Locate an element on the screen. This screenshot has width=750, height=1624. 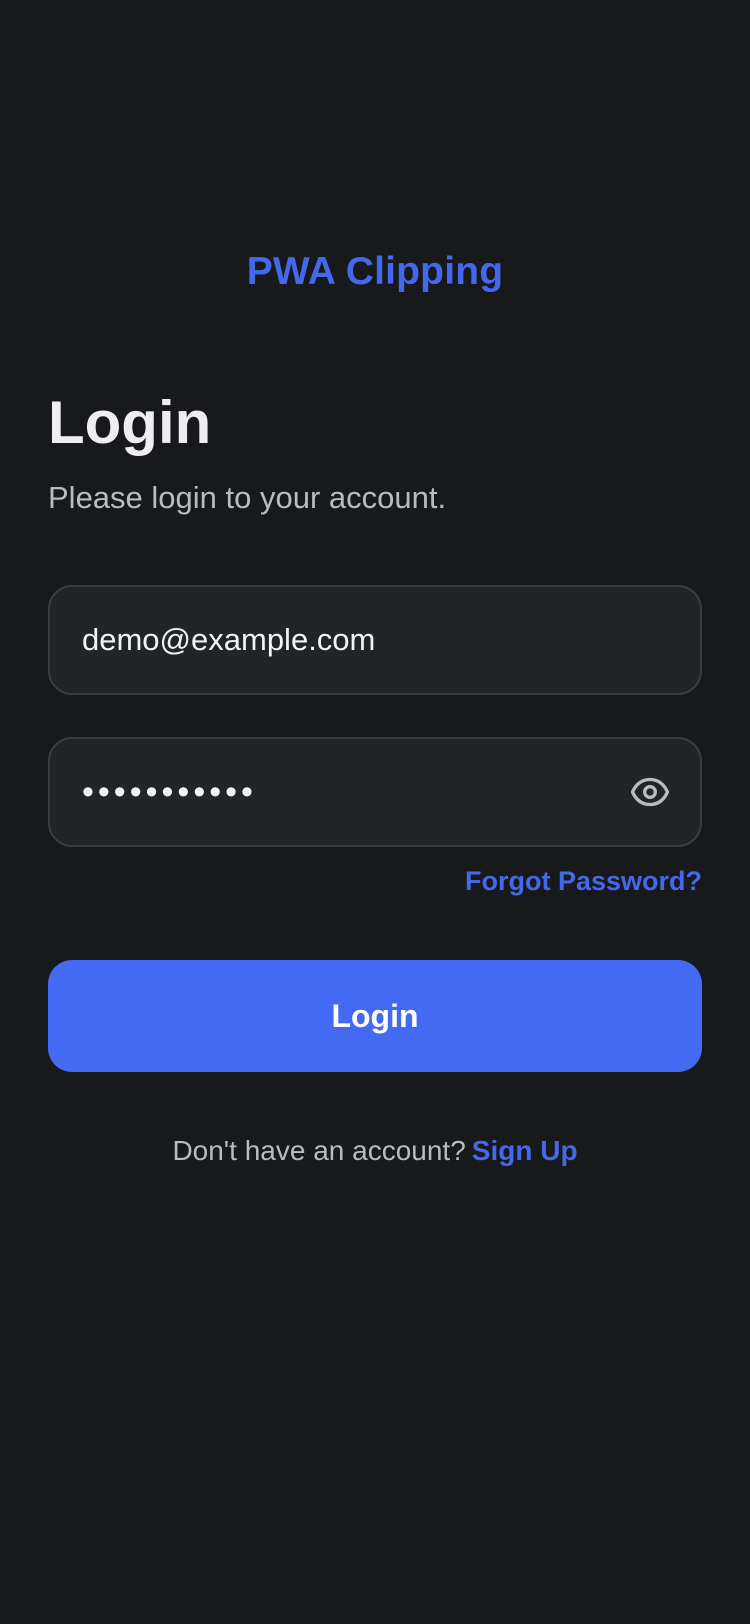
app-brand: PWA Clipping is located at coordinates (375, 271).